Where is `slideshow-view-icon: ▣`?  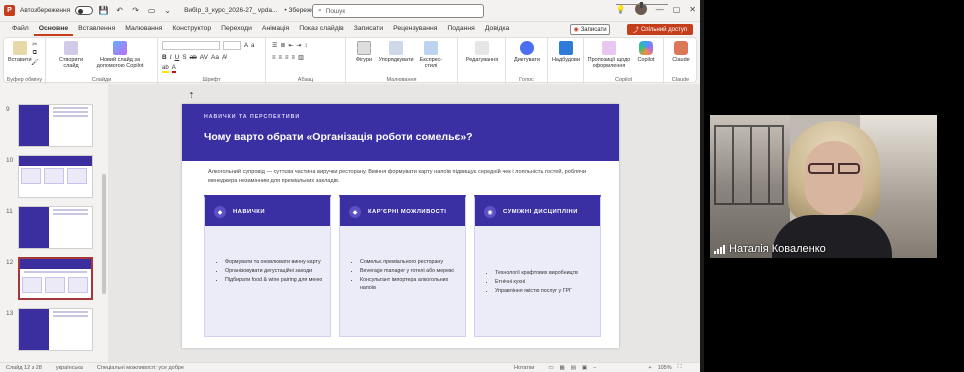 slideshow-view-icon: ▣ is located at coordinates (584, 368).